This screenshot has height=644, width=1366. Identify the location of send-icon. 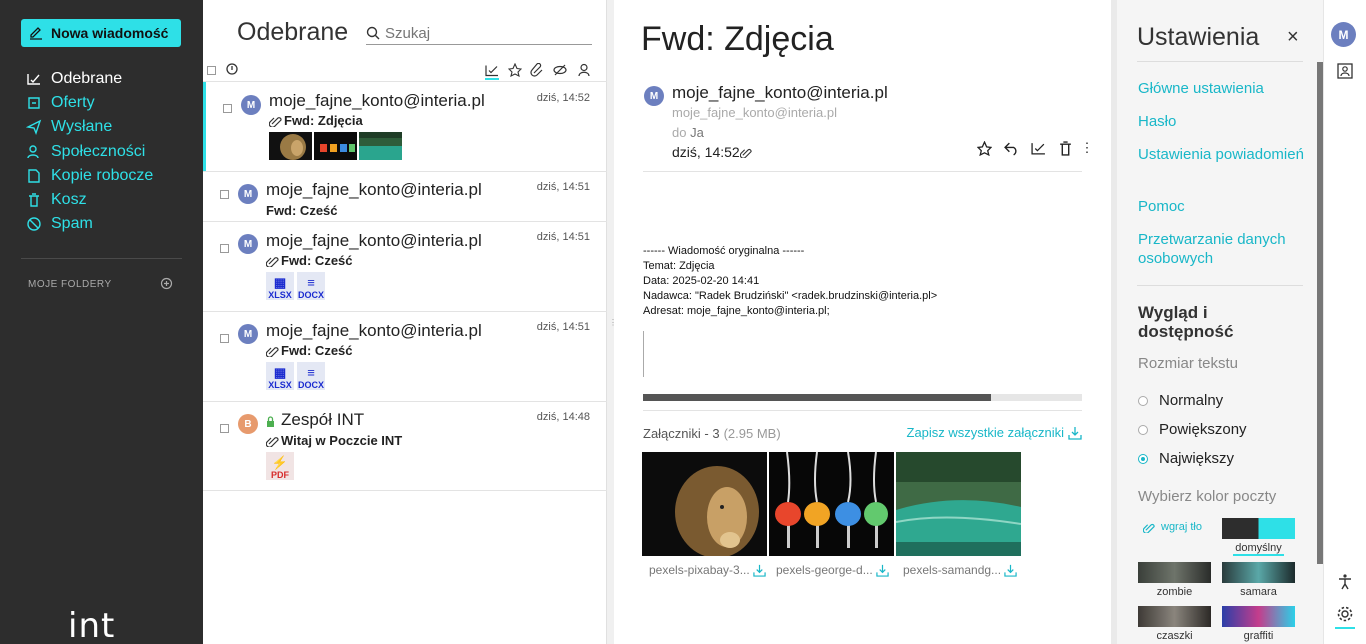
(34, 128).